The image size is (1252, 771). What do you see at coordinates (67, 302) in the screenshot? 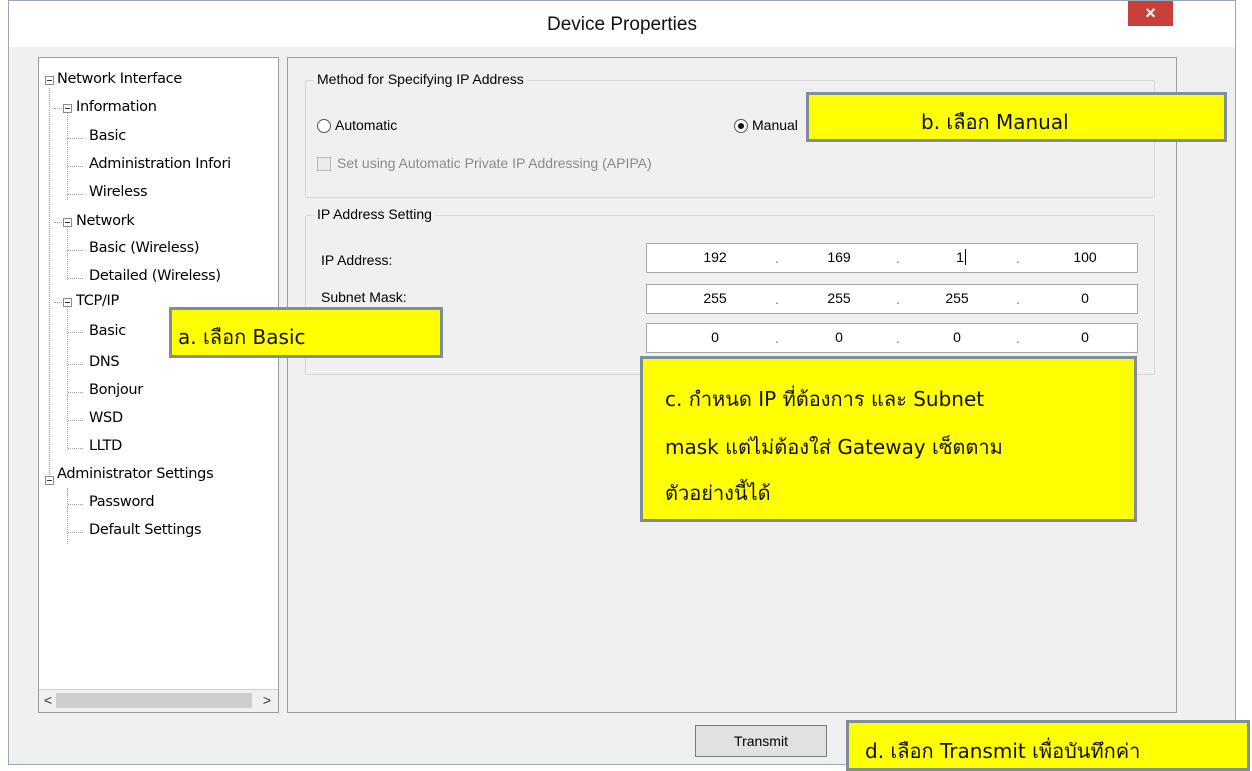
I see `expander-tcpip` at bounding box center [67, 302].